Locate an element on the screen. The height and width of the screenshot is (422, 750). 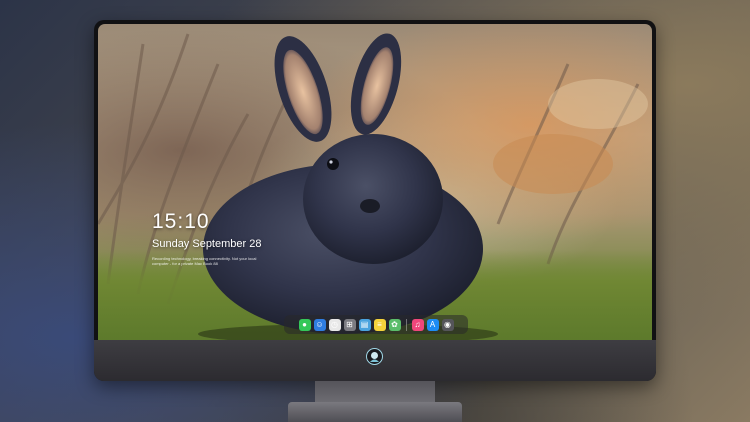
messages-icon: ● is located at coordinates (304, 324).